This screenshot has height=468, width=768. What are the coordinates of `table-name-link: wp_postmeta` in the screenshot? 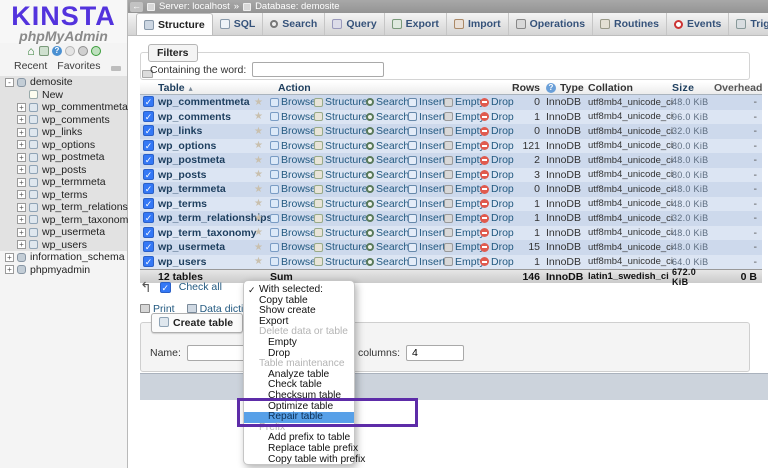 It's located at (206, 160).